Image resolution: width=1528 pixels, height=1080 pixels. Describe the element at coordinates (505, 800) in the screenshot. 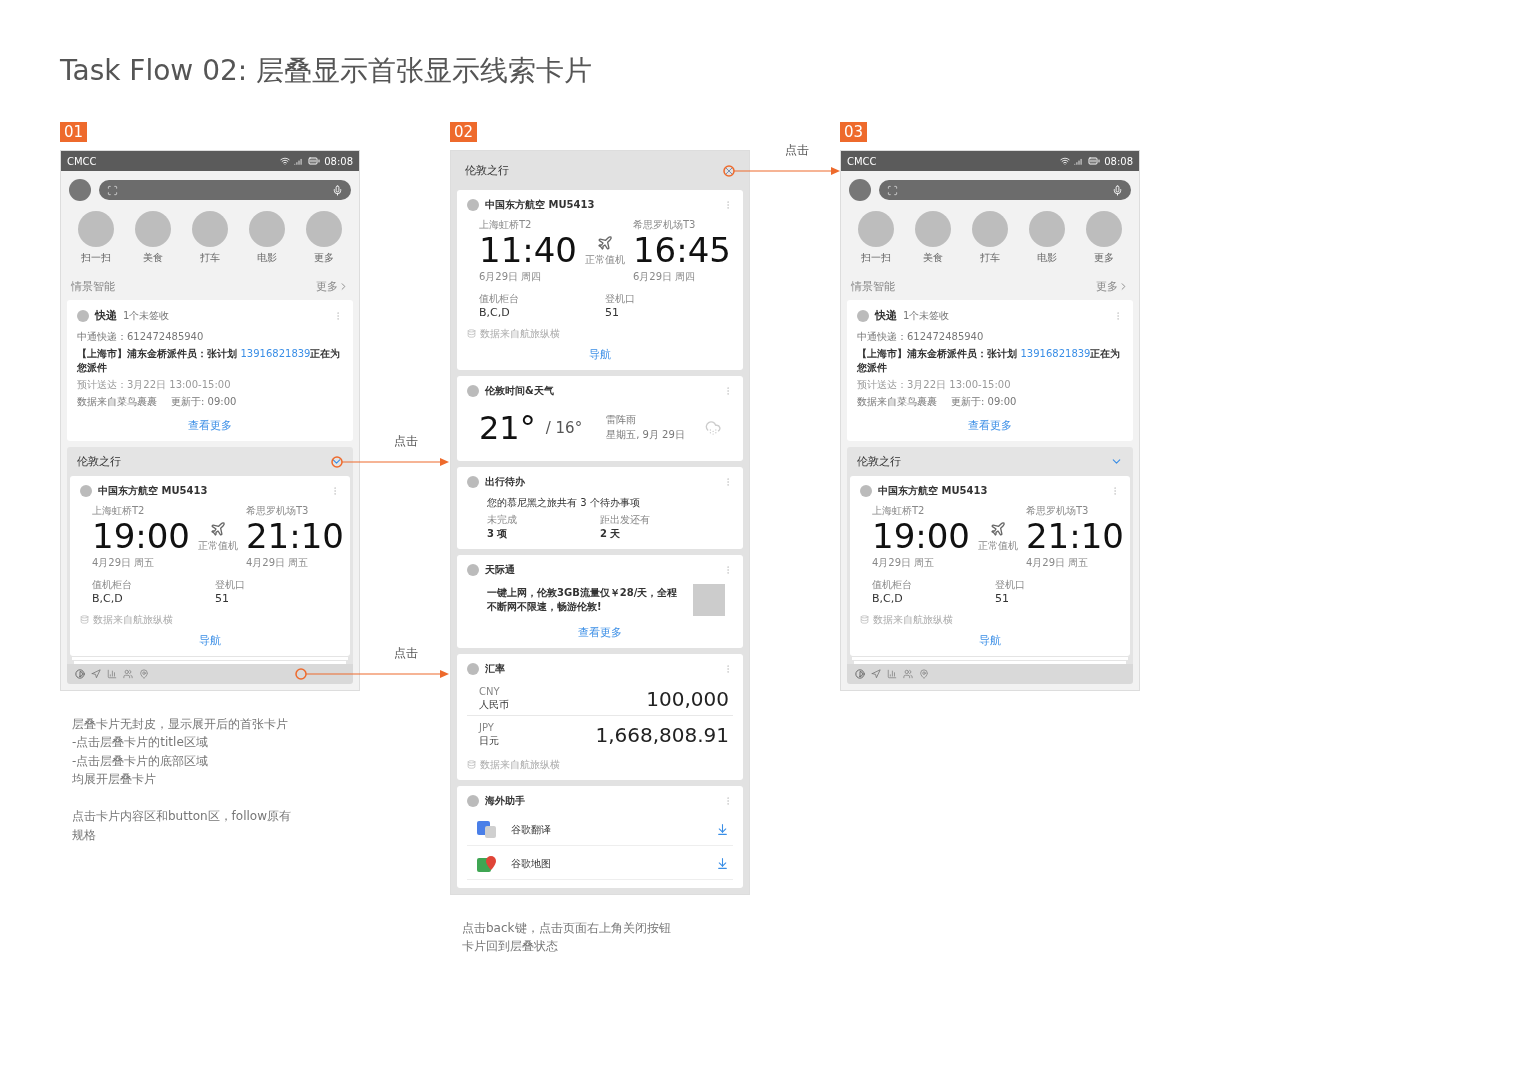

I see `card-title: 海外助手` at that location.